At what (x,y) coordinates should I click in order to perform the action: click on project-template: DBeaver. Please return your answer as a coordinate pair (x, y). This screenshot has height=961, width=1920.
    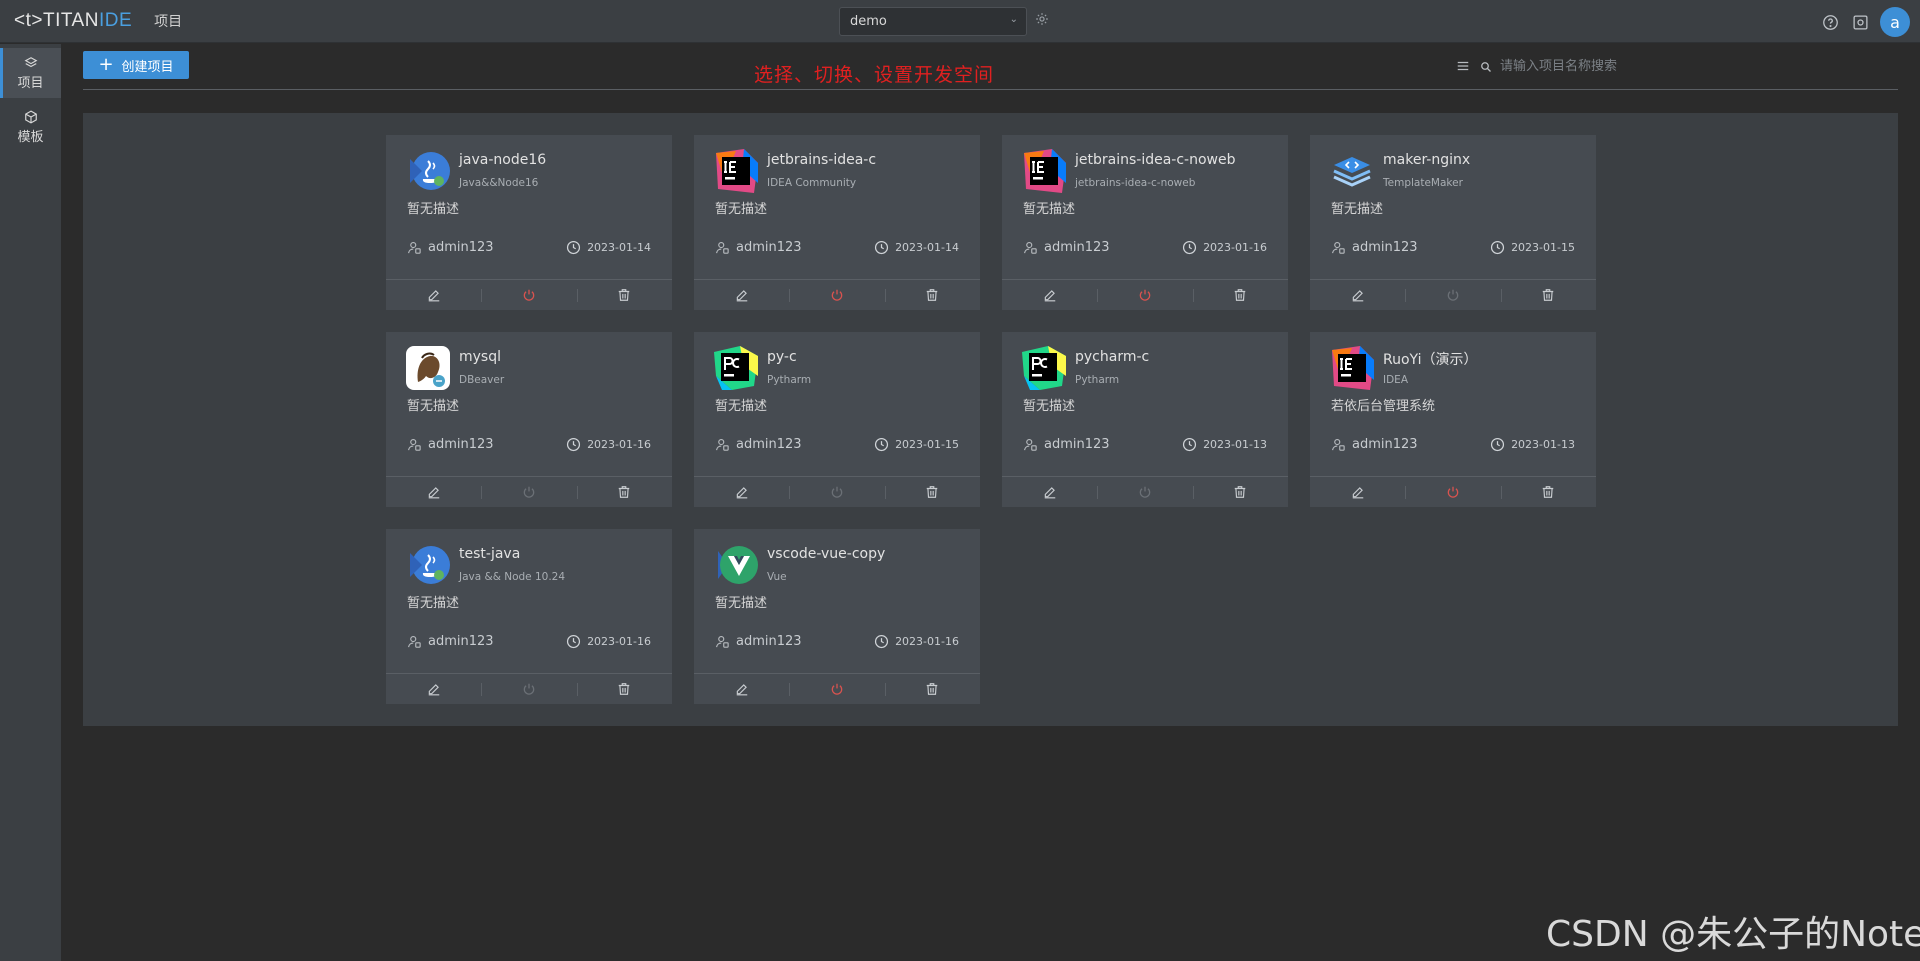
    Looking at the image, I should click on (482, 380).